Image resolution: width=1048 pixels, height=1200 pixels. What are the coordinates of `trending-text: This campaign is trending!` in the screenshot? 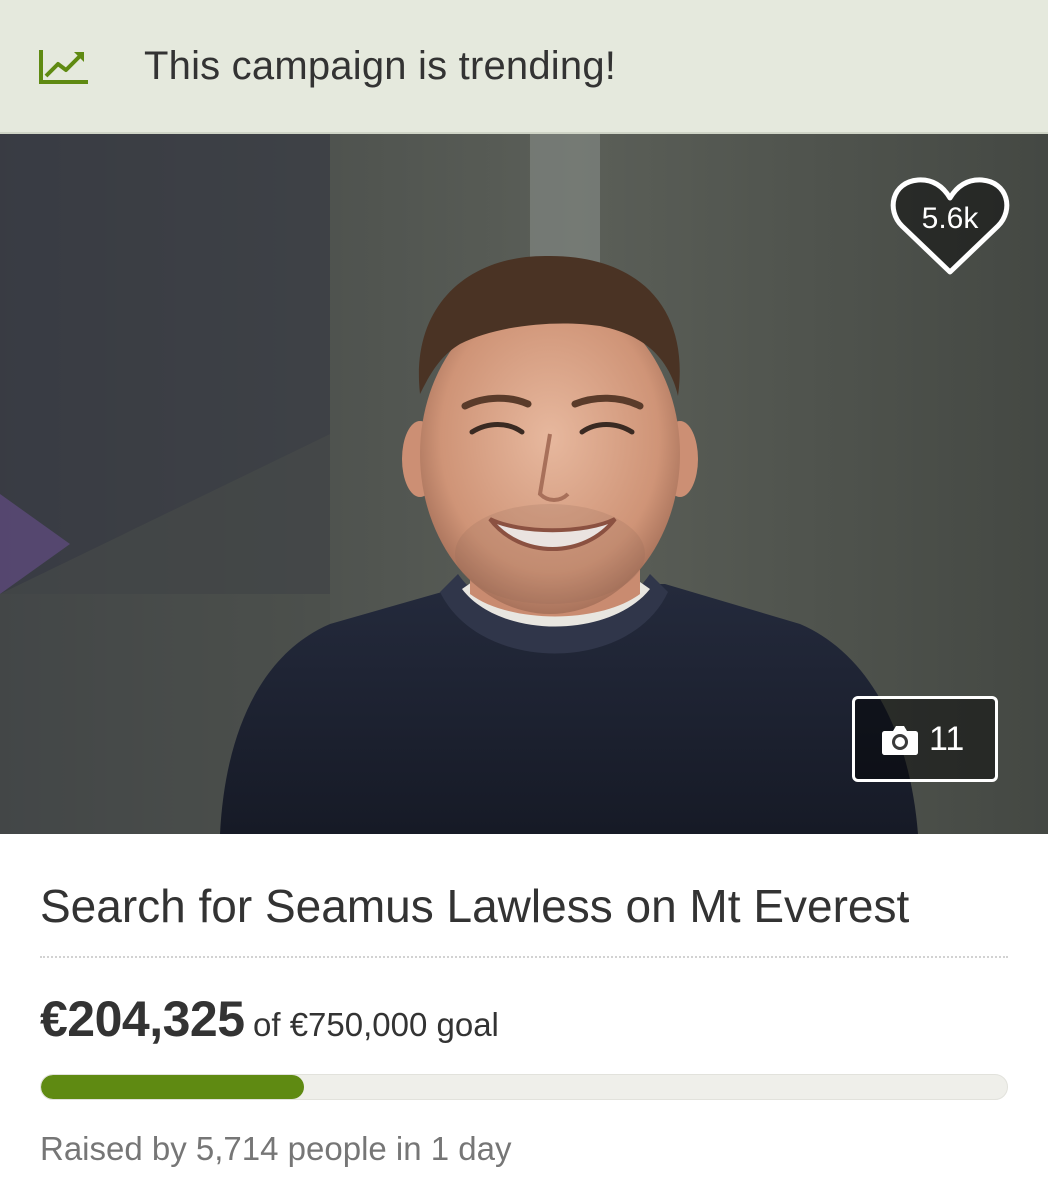 It's located at (380, 66).